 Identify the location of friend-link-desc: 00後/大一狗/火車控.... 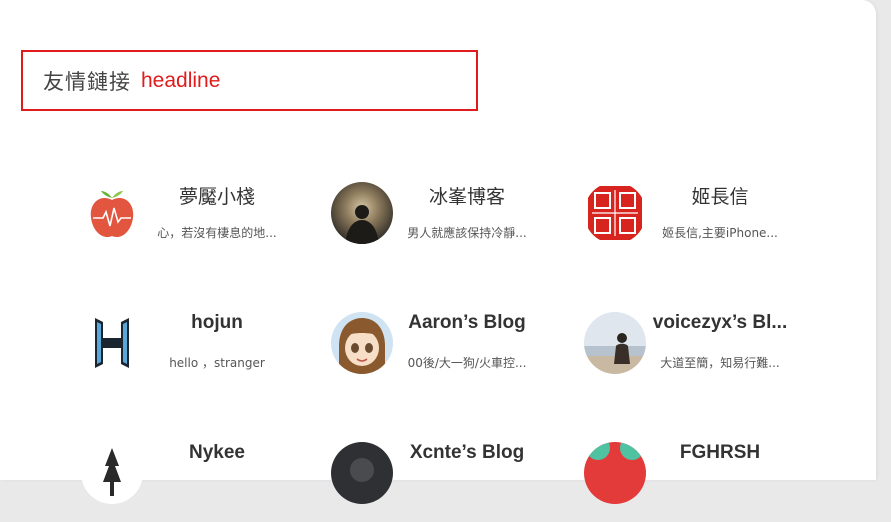
(467, 363).